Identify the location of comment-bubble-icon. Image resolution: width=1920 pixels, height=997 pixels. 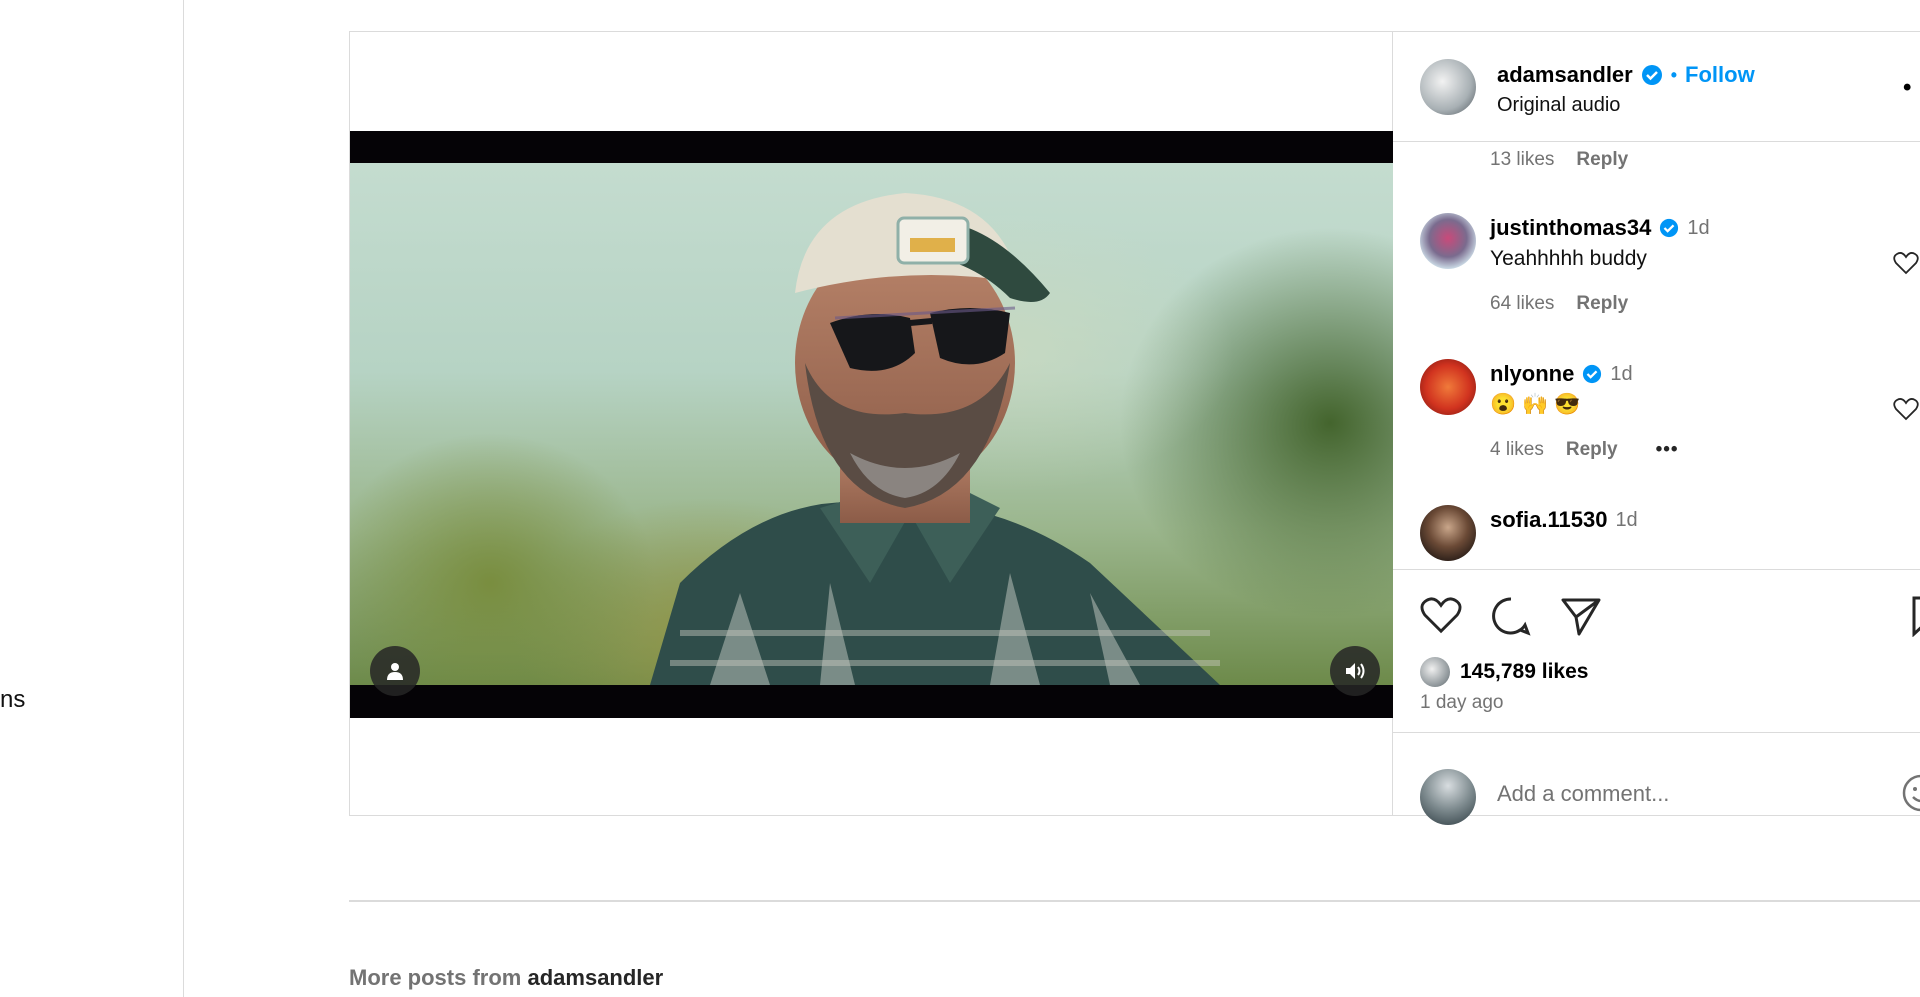
(1511, 618).